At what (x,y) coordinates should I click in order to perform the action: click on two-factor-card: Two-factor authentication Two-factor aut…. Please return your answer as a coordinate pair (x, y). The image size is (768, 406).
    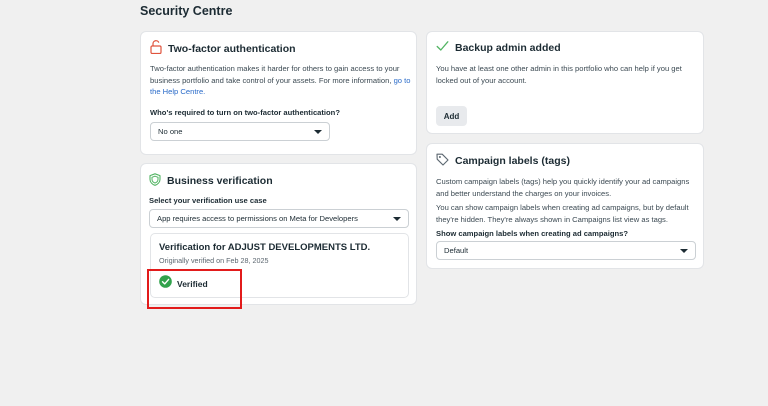
    Looking at the image, I should click on (278, 93).